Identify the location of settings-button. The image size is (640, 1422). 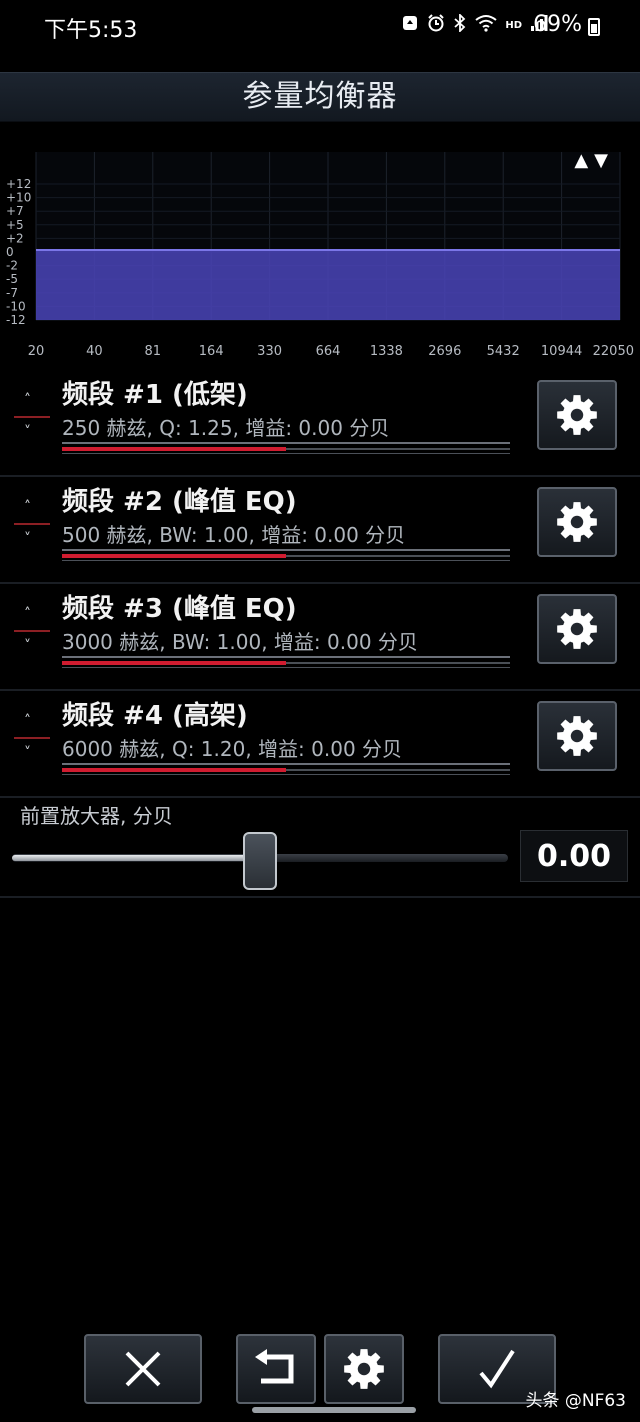
(364, 1369).